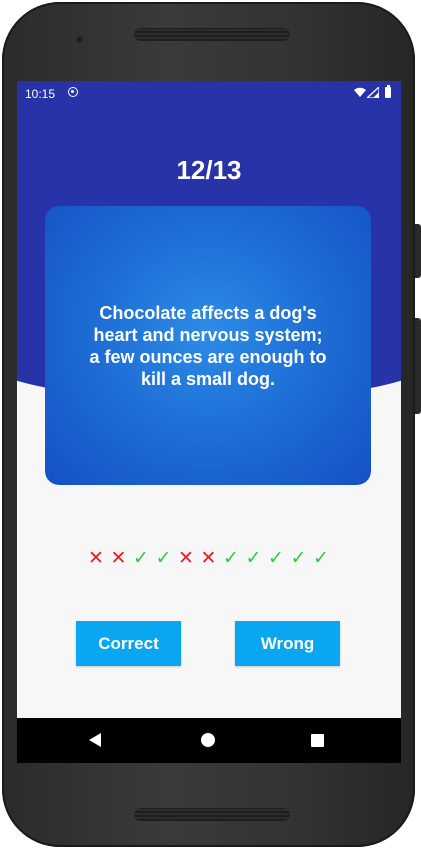 The image size is (421, 851). What do you see at coordinates (128, 643) in the screenshot?
I see `correct-button: Correct` at bounding box center [128, 643].